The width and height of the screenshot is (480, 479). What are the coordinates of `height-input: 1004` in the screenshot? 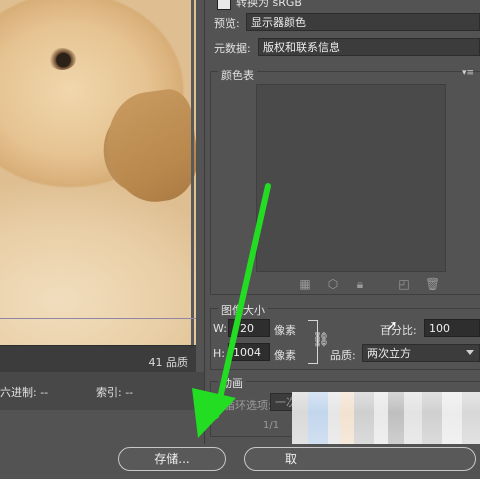 It's located at (249, 352).